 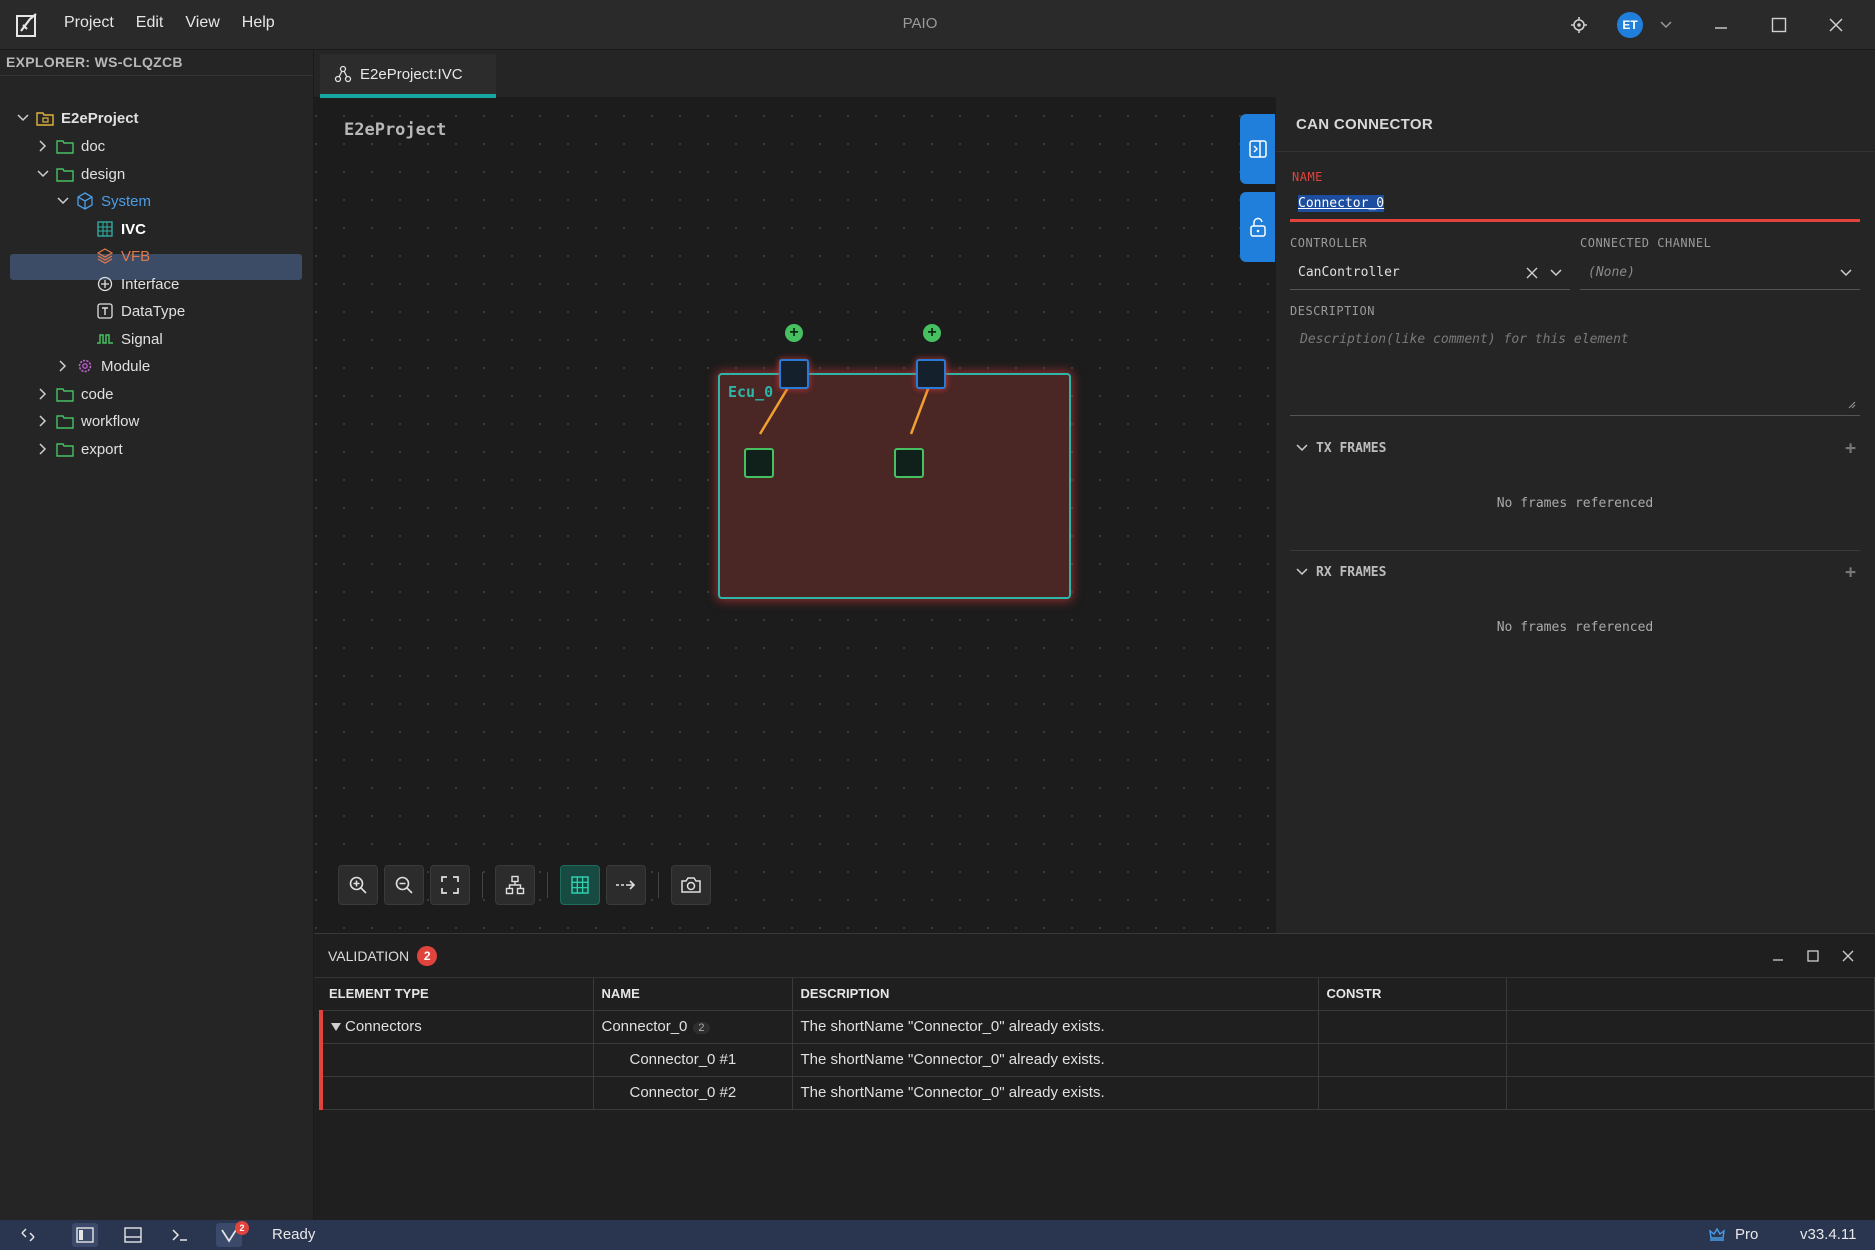 I want to click on toolbar-separator, so click(x=547, y=885).